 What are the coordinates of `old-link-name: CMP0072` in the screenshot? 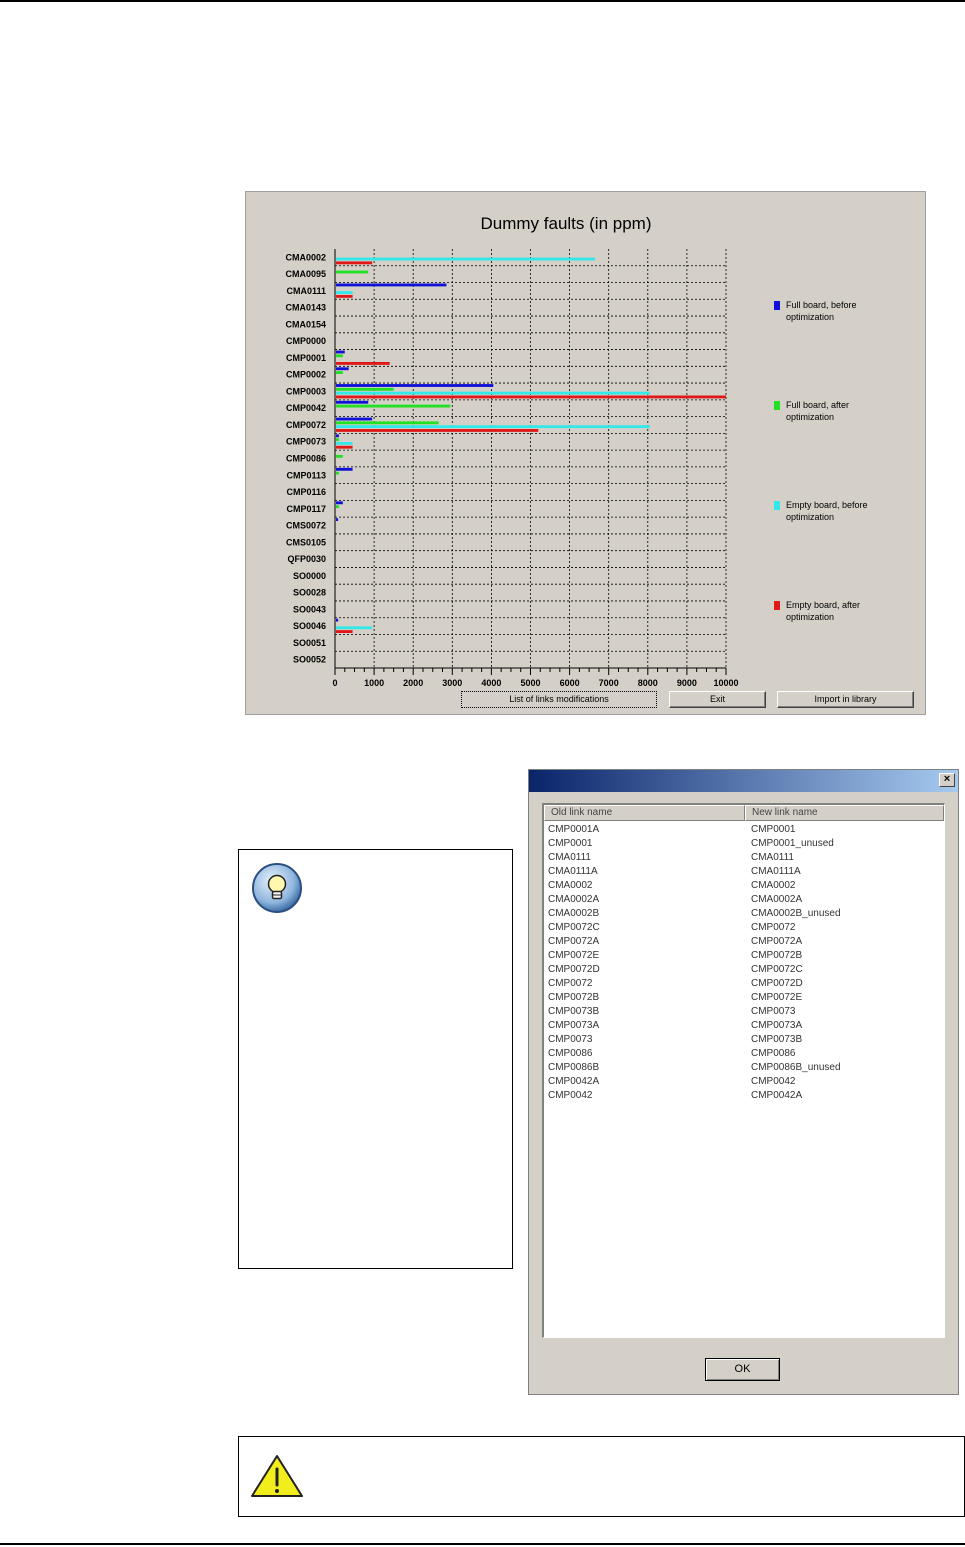 It's located at (570, 983).